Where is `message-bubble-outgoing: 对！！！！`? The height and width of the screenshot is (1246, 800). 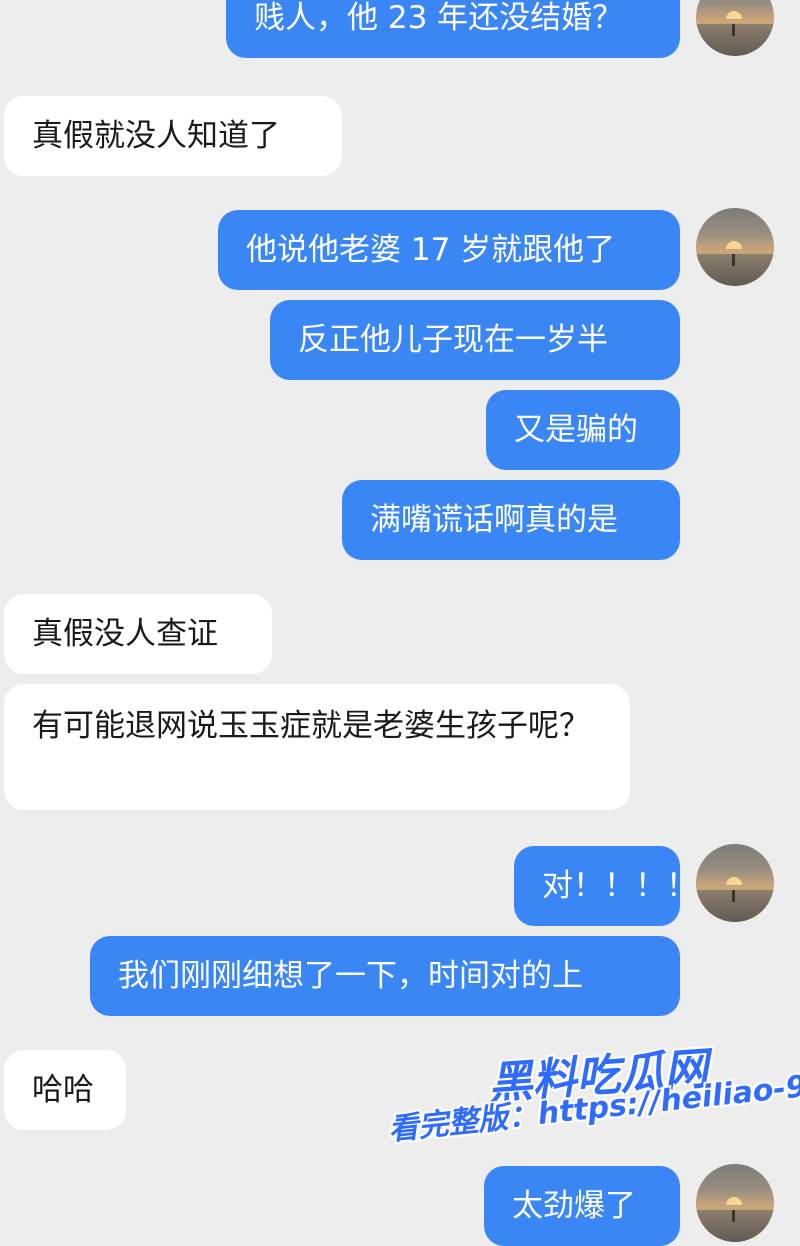
message-bubble-outgoing: 对！！！！ is located at coordinates (605, 886).